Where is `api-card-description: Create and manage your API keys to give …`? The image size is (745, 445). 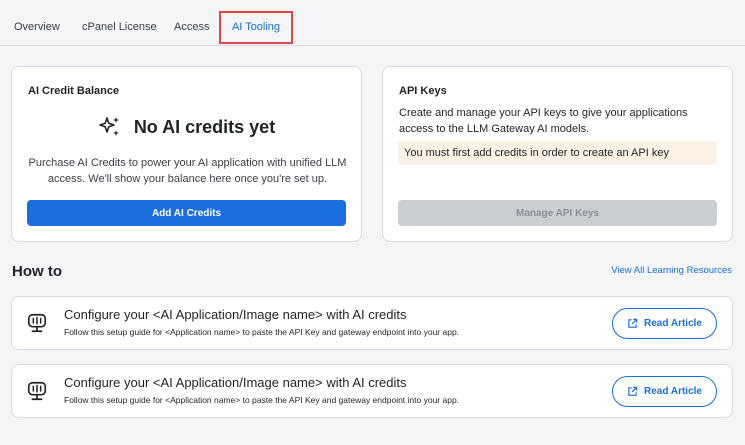 api-card-description: Create and manage your API keys to give … is located at coordinates (543, 121).